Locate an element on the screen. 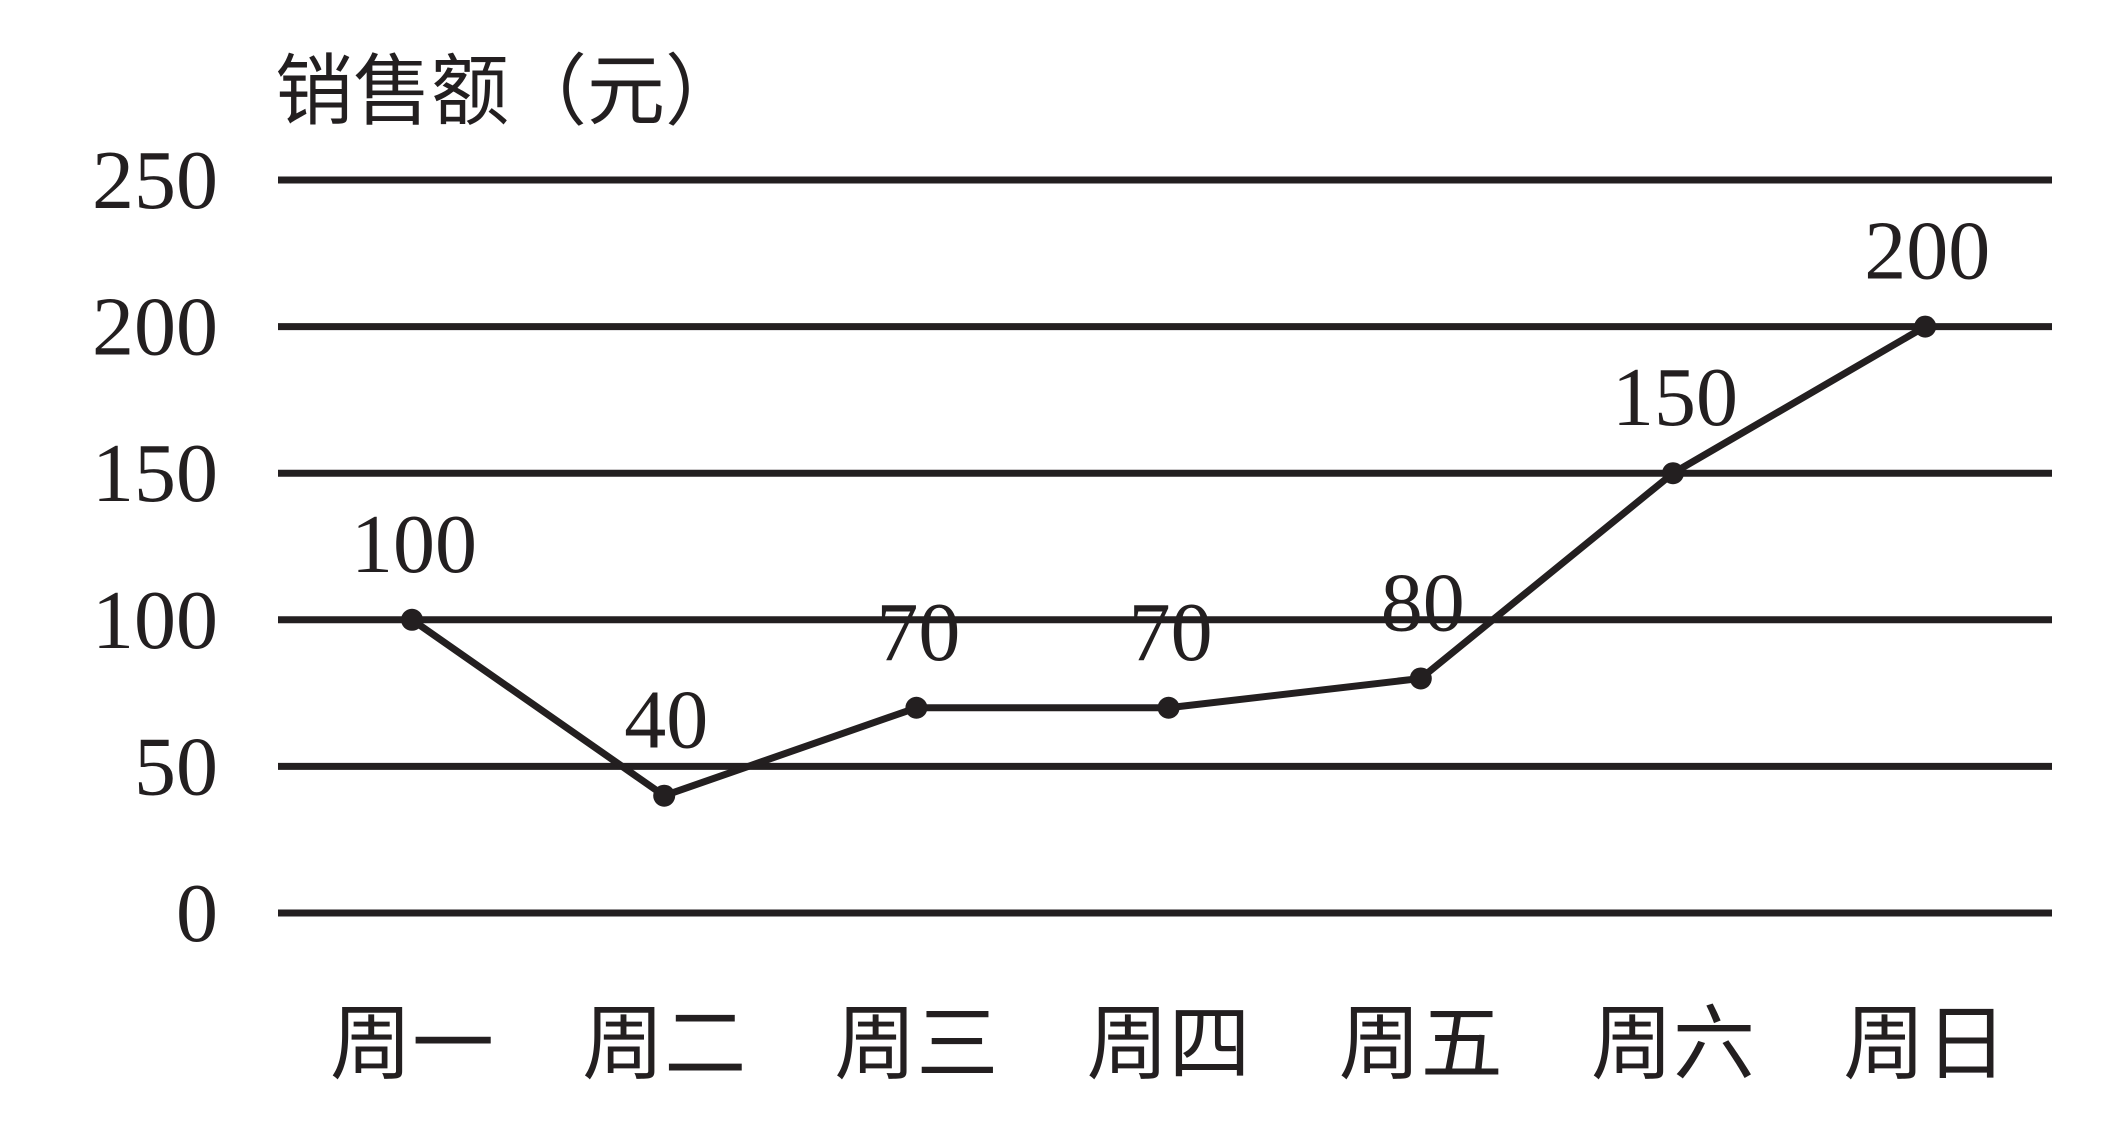 The height and width of the screenshot is (1146, 2113). data-label: 40 is located at coordinates (666, 720).